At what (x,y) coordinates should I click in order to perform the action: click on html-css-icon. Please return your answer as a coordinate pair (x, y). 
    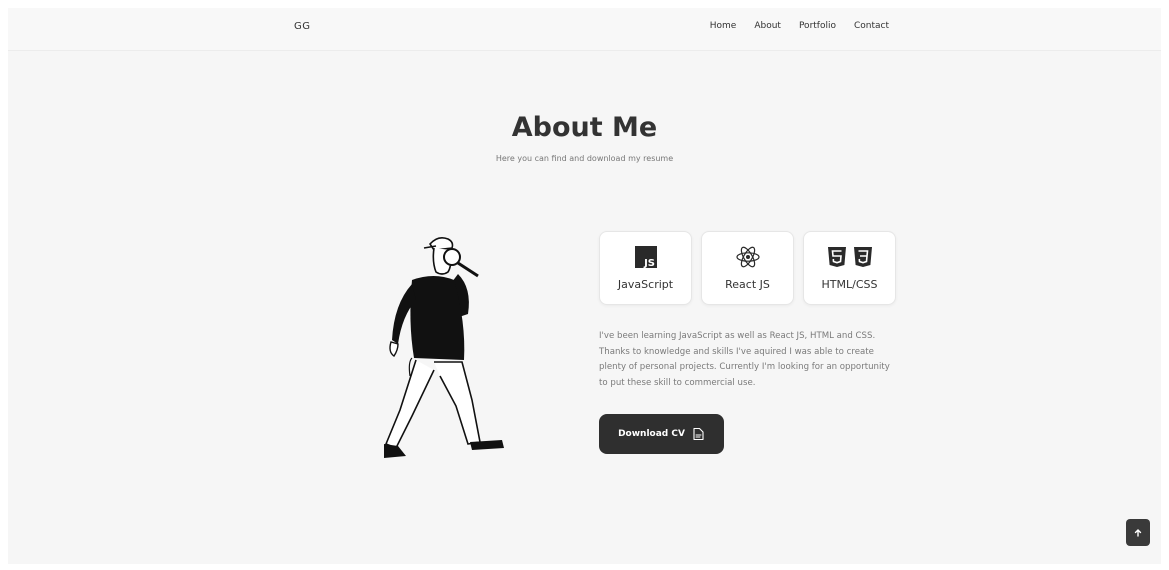
    Looking at the image, I should click on (849, 257).